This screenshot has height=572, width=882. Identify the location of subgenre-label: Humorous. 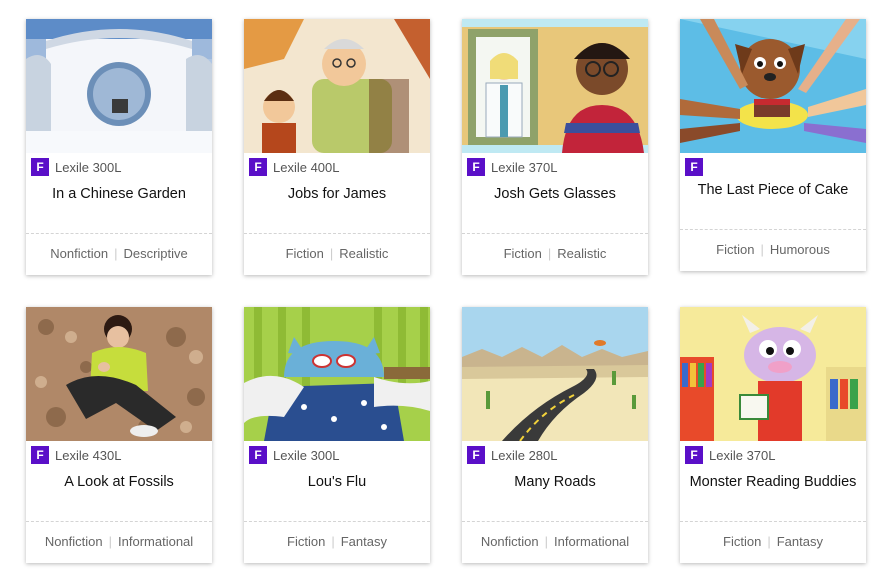
(799, 249).